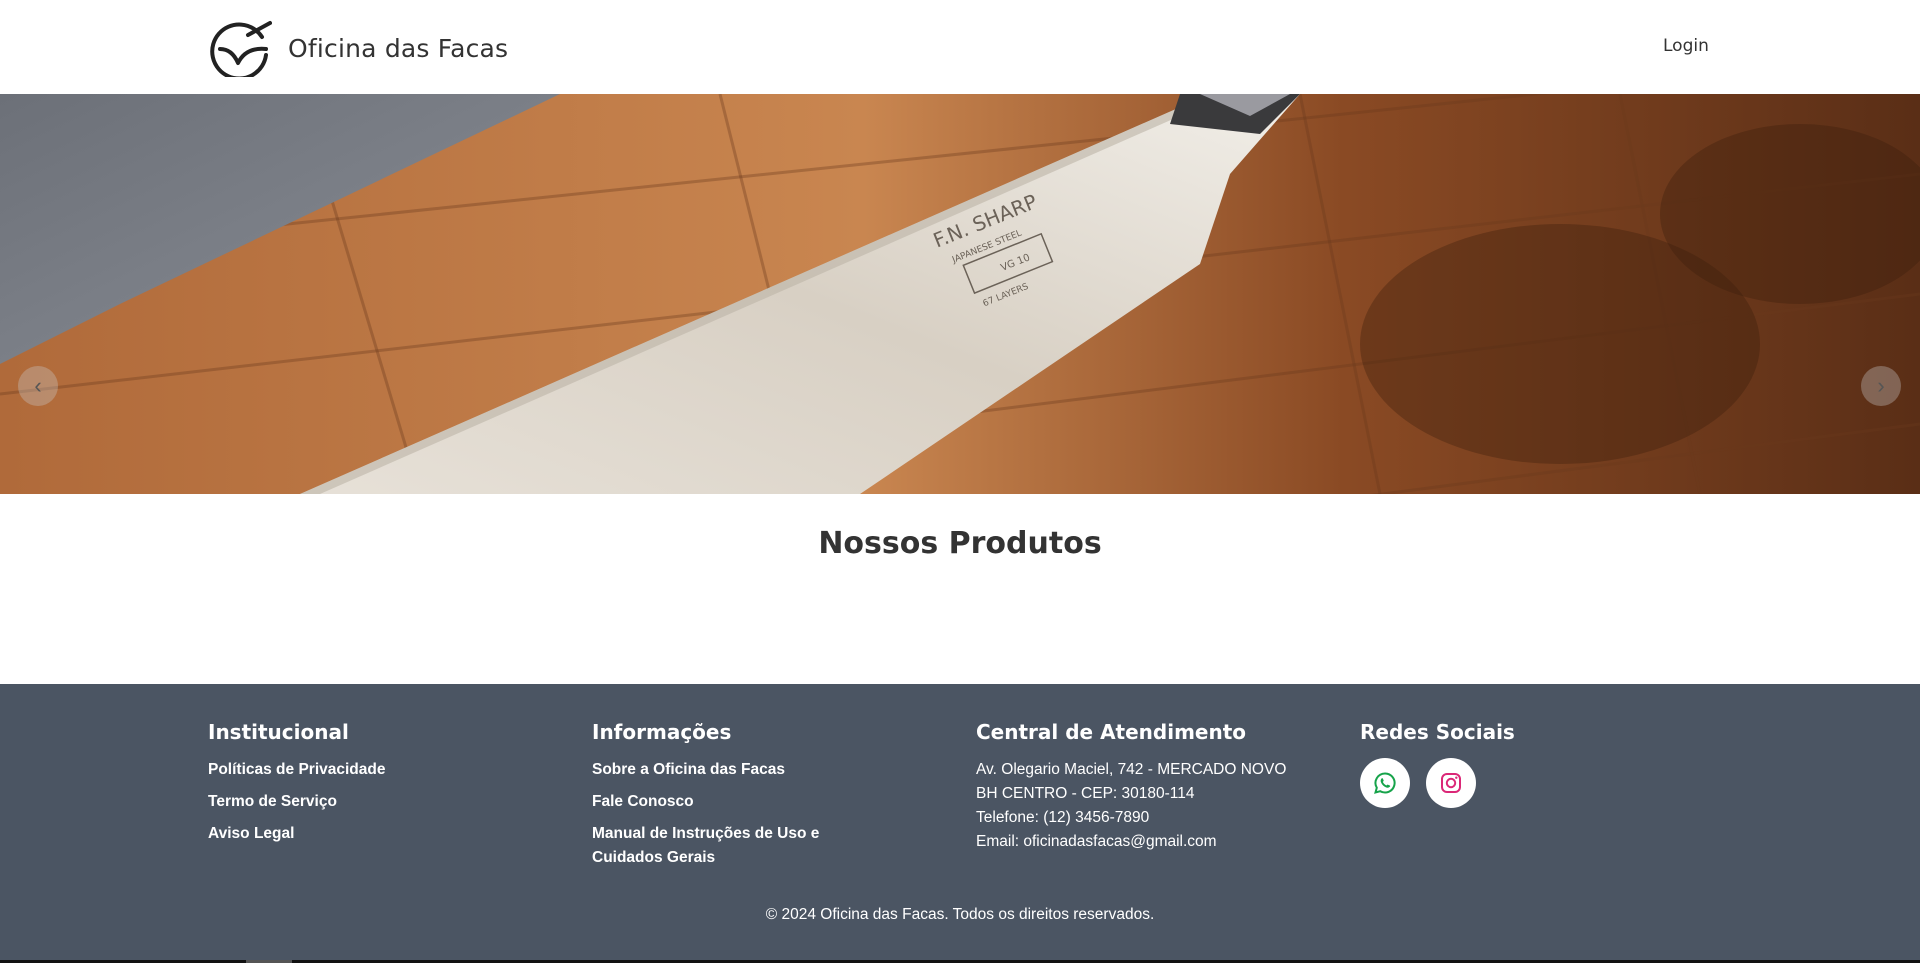 This screenshot has width=1920, height=963. I want to click on instagram-icon, so click(1451, 783).